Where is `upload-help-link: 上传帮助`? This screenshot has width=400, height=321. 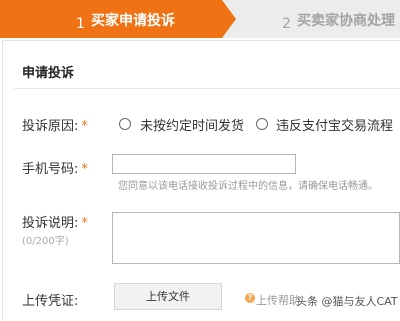 upload-help-link: 上传帮助 is located at coordinates (278, 300).